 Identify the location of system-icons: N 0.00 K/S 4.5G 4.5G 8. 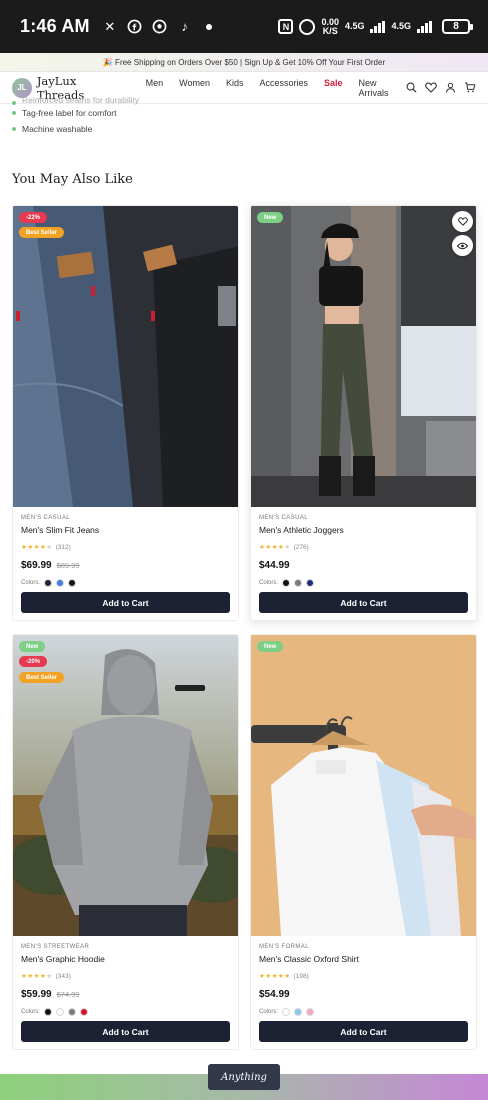
(375, 26).